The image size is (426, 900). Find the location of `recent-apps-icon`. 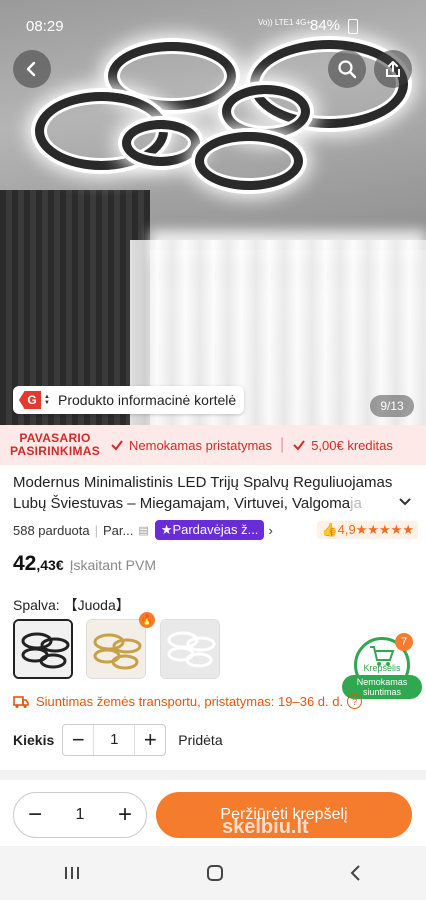

recent-apps-icon is located at coordinates (72, 873).